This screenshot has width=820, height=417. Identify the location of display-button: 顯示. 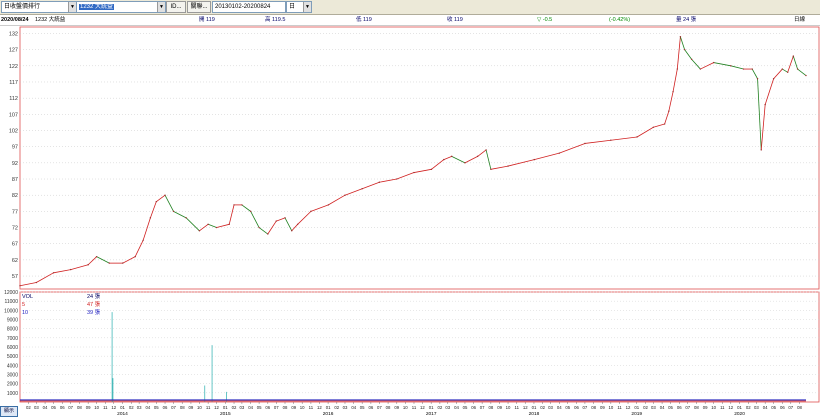
(9, 411).